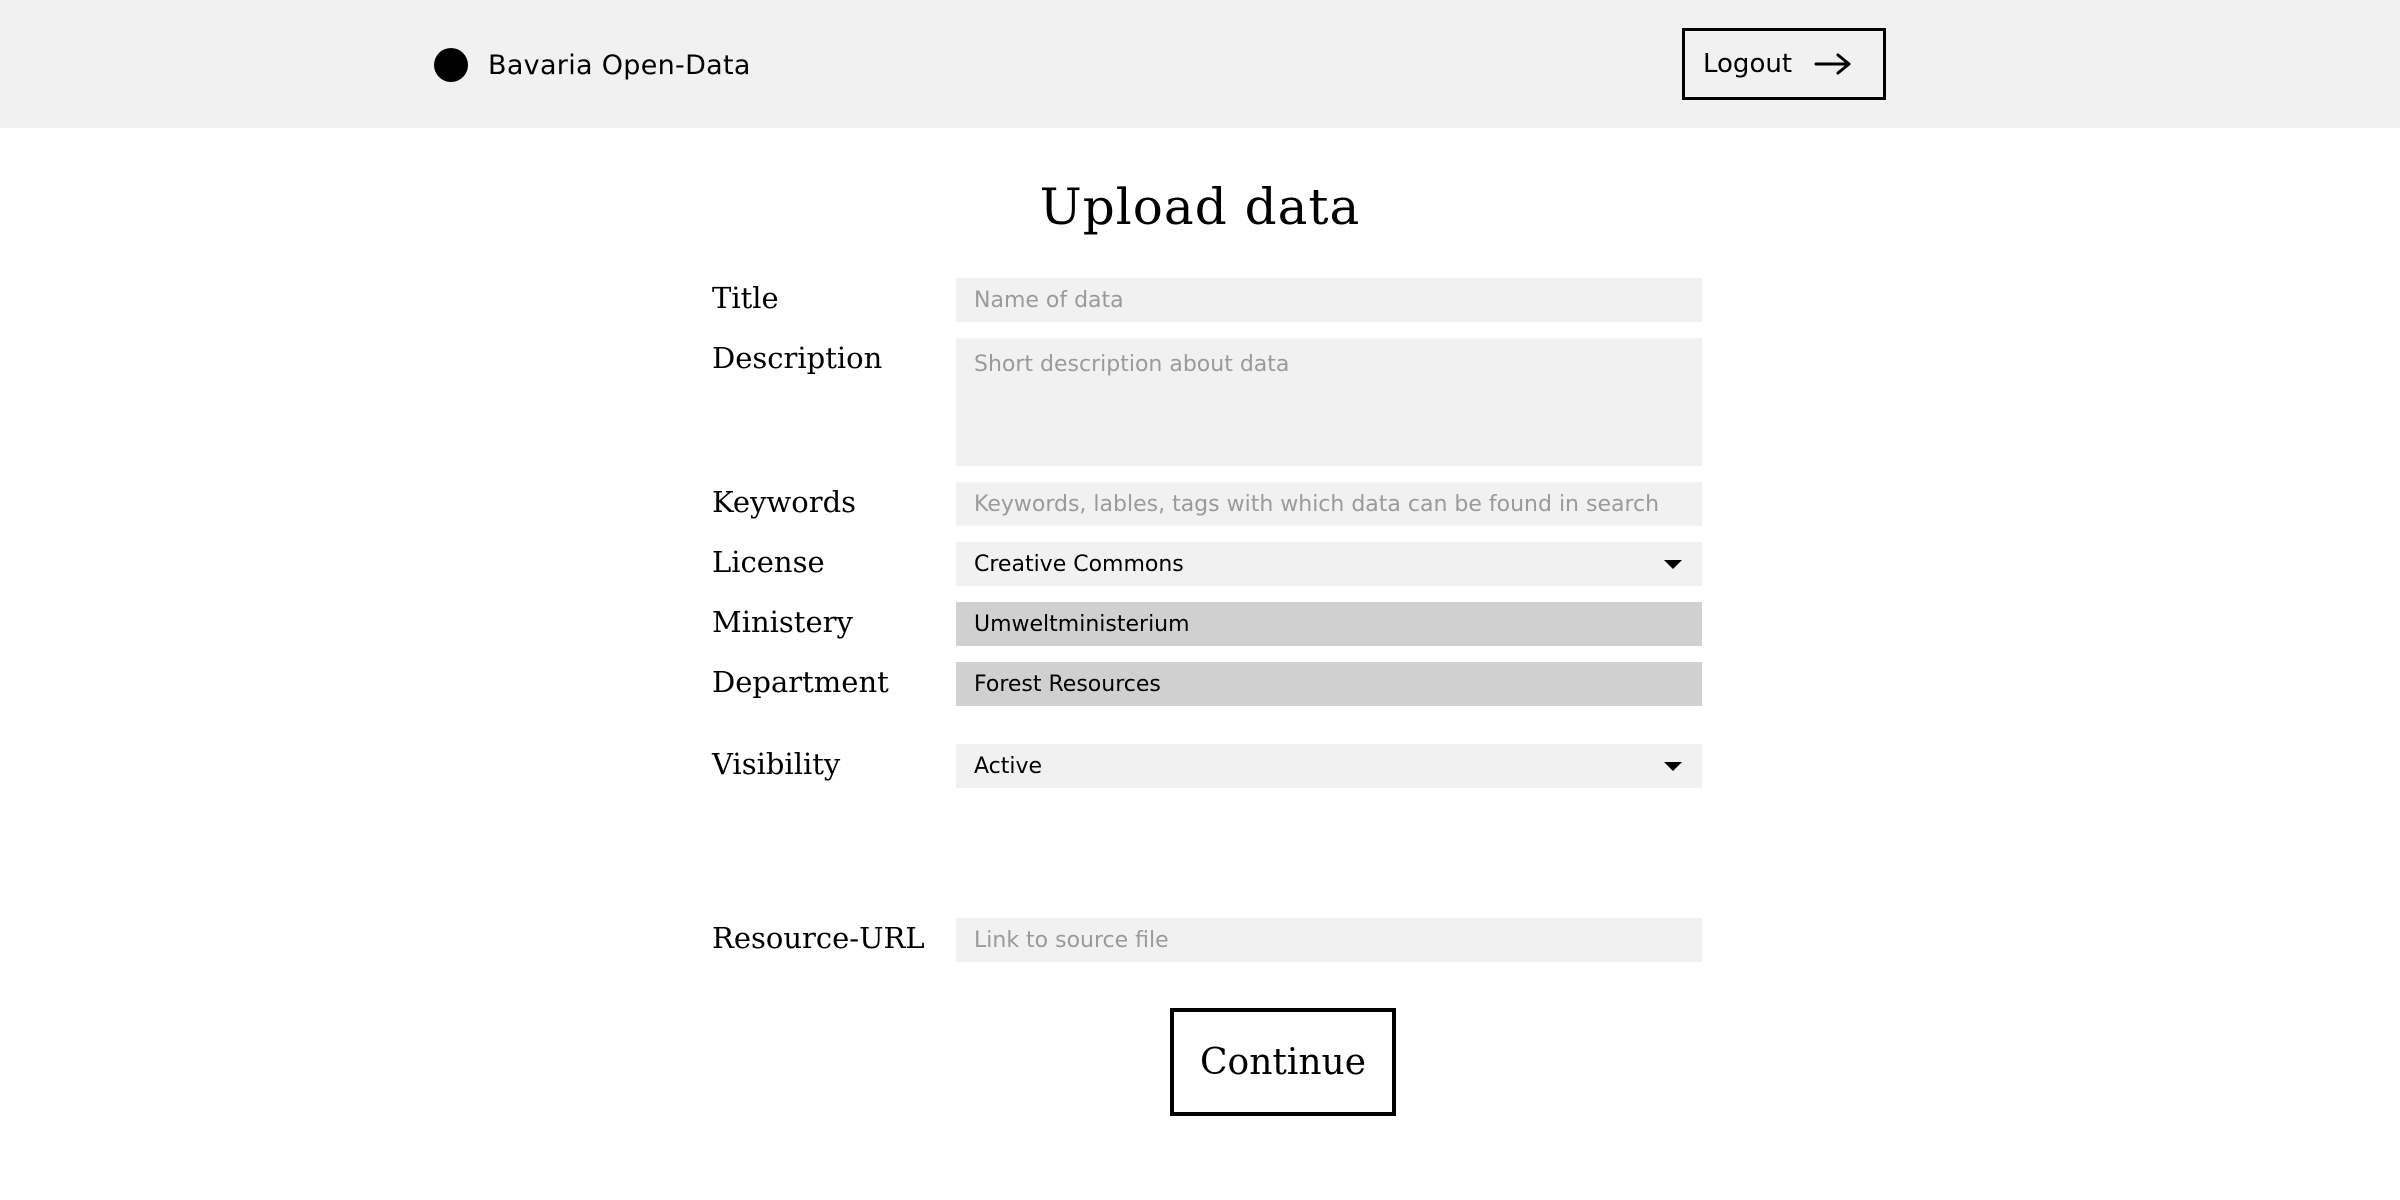  Describe the element at coordinates (1329, 504) in the screenshot. I see `keywords-input` at that location.